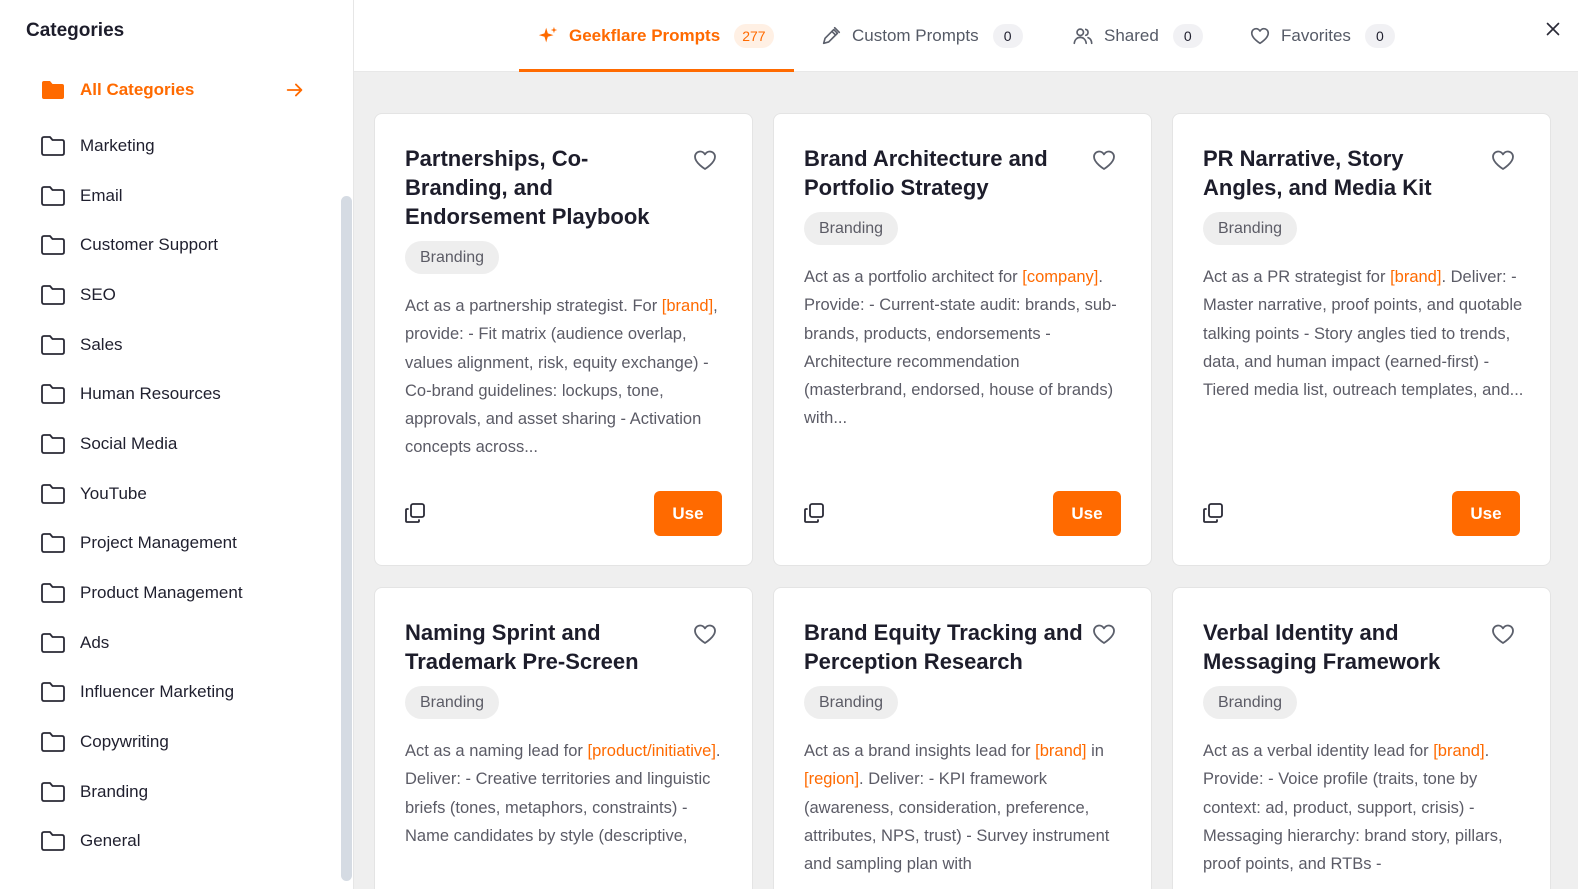 The height and width of the screenshot is (889, 1578). Describe the element at coordinates (170, 742) in the screenshot. I see `sidebar-item-copywriting: Copywriting` at that location.